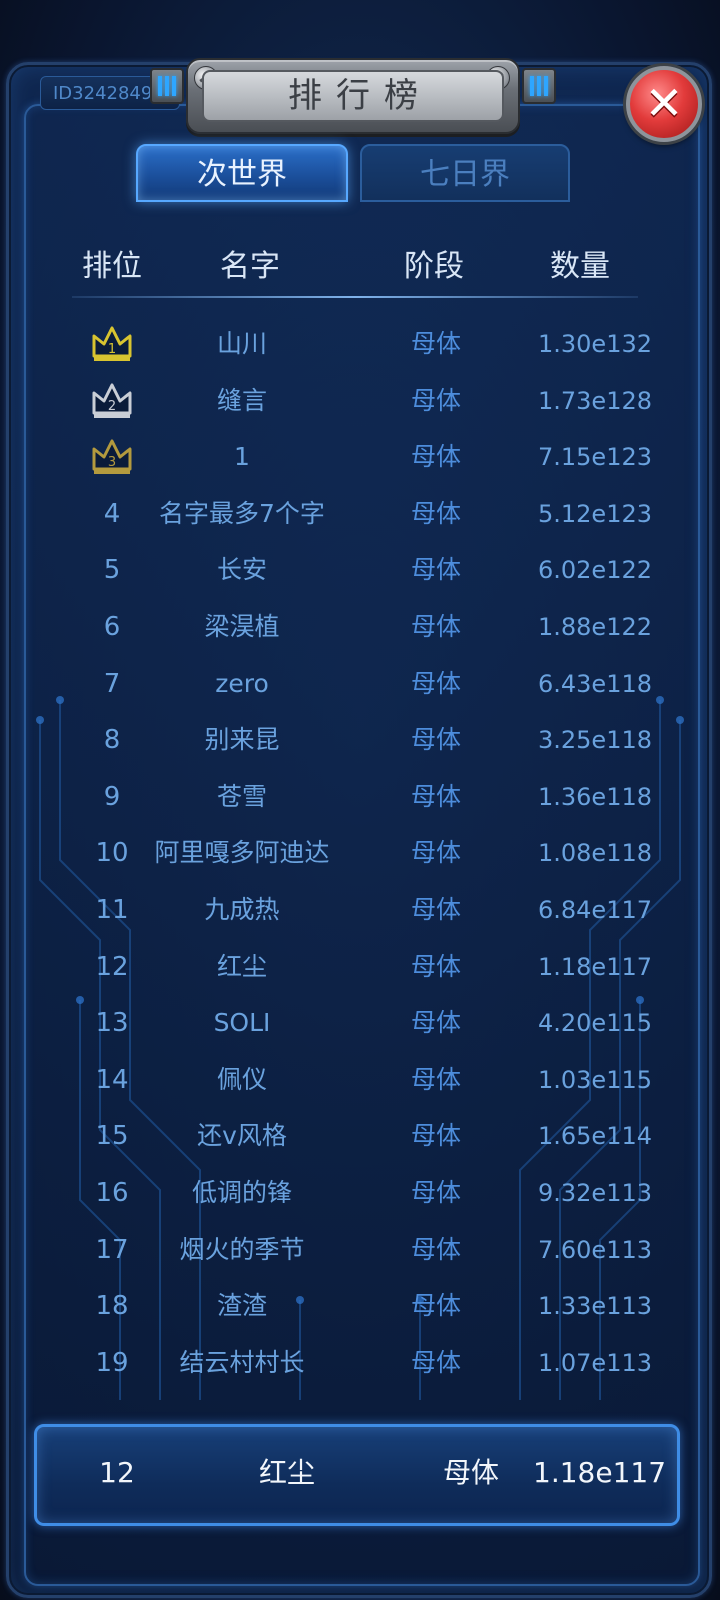  Describe the element at coordinates (539, 86) in the screenshot. I see `right-vent-icon` at that location.